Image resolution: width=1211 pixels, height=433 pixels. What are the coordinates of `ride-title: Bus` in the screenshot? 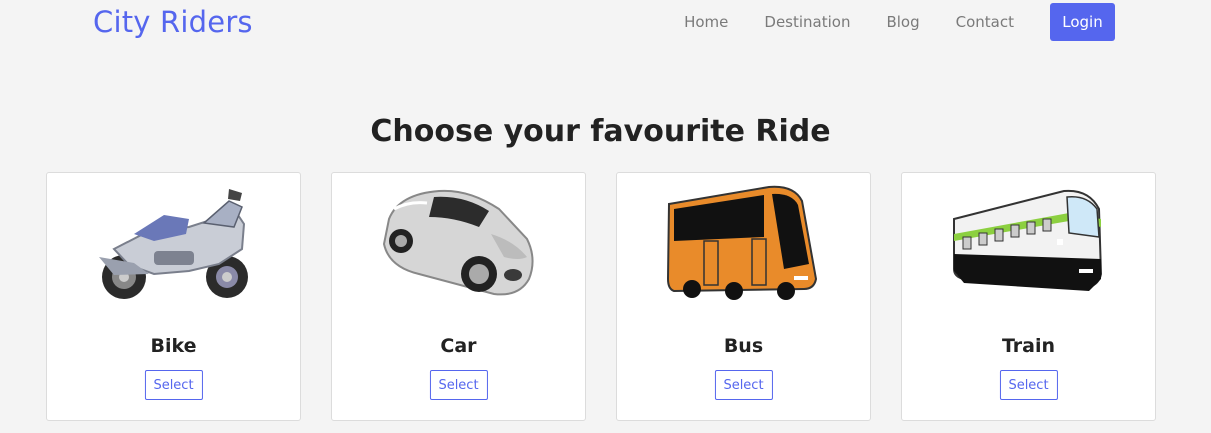 It's located at (743, 346).